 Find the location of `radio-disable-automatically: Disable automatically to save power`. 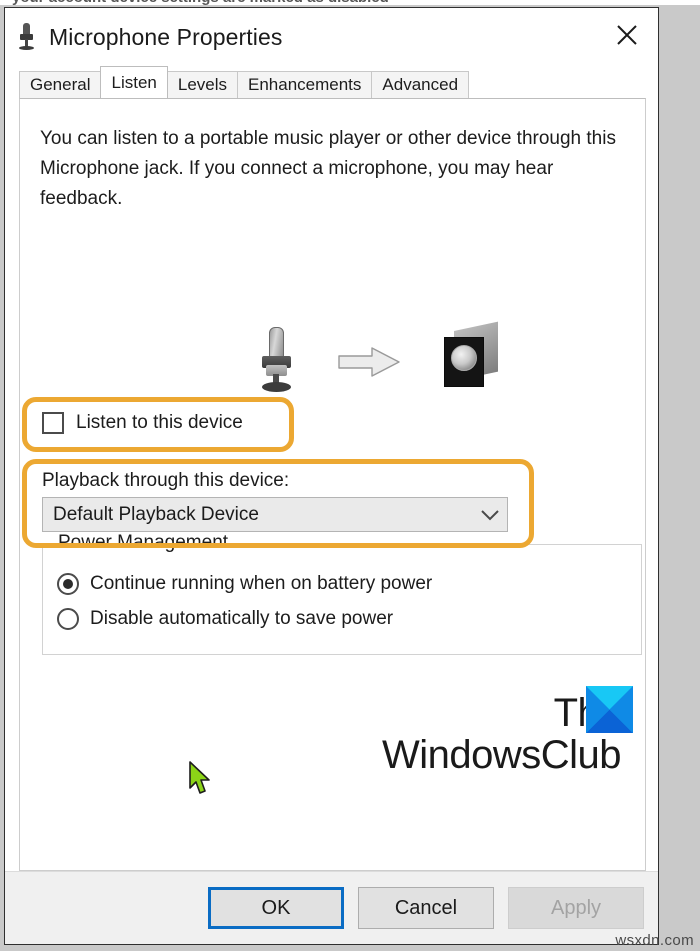

radio-disable-automatically: Disable automatically to save power is located at coordinates (225, 619).